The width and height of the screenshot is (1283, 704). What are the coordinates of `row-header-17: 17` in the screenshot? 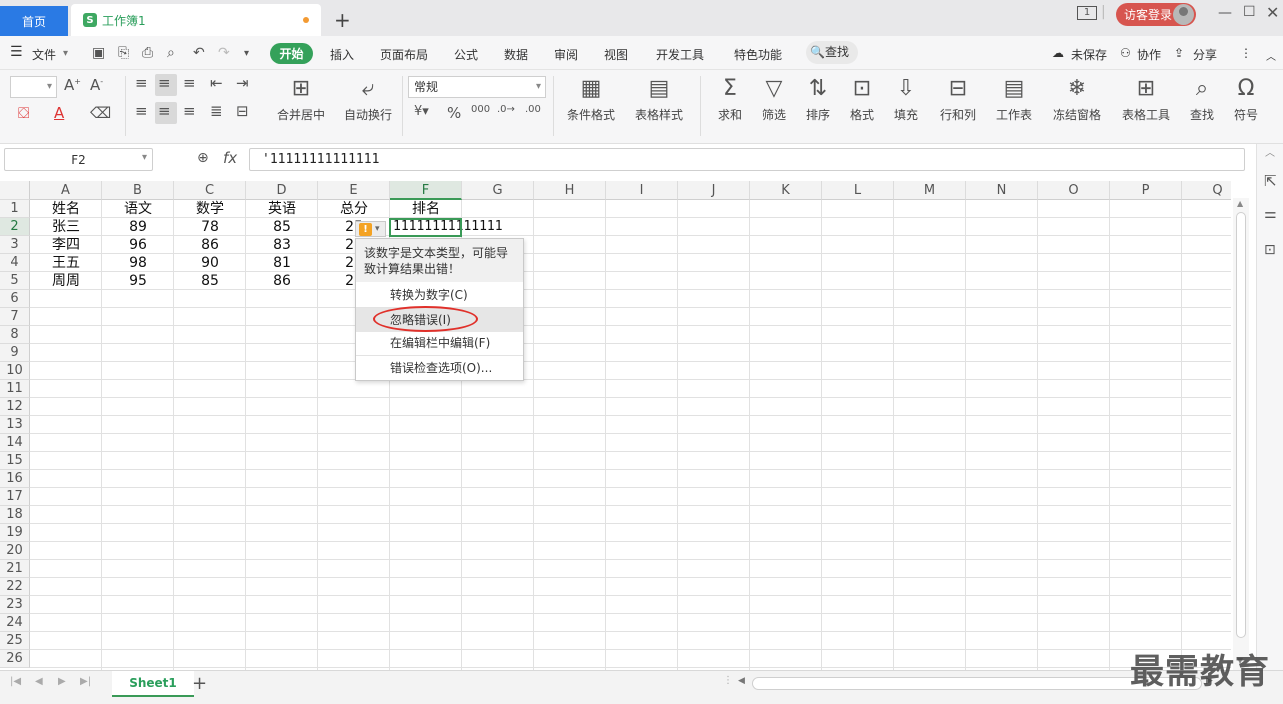 It's located at (15, 497).